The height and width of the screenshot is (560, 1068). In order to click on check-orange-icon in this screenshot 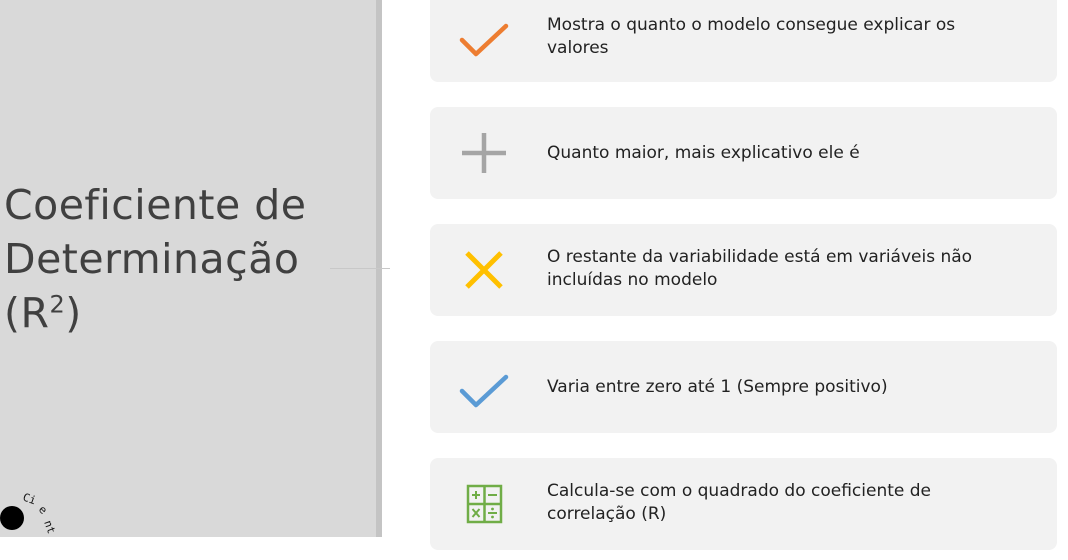, I will do `click(484, 40)`.